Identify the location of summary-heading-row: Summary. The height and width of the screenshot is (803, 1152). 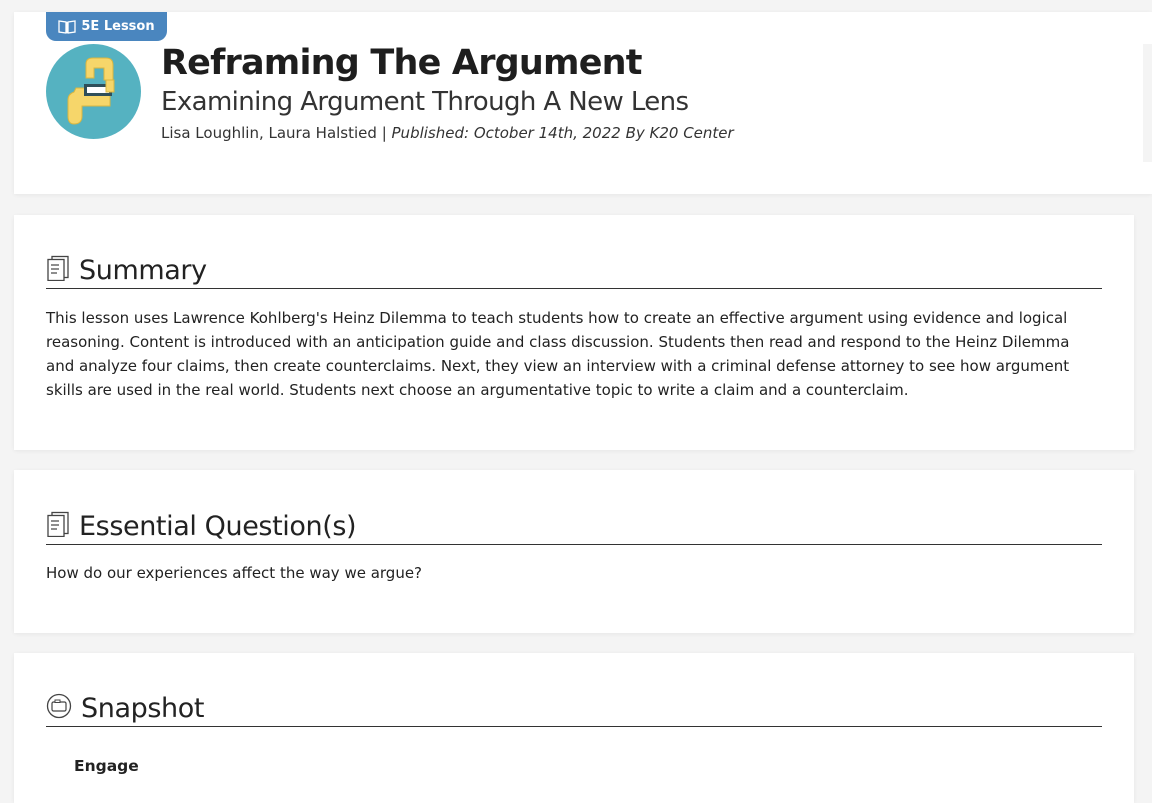
(574, 268).